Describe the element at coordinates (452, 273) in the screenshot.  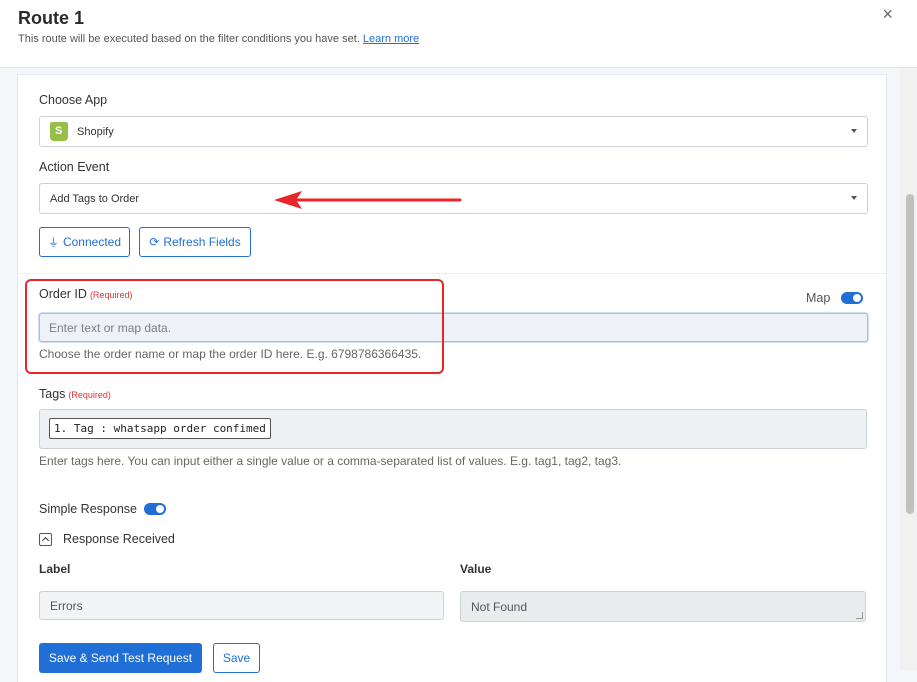
I see `section-divider` at that location.